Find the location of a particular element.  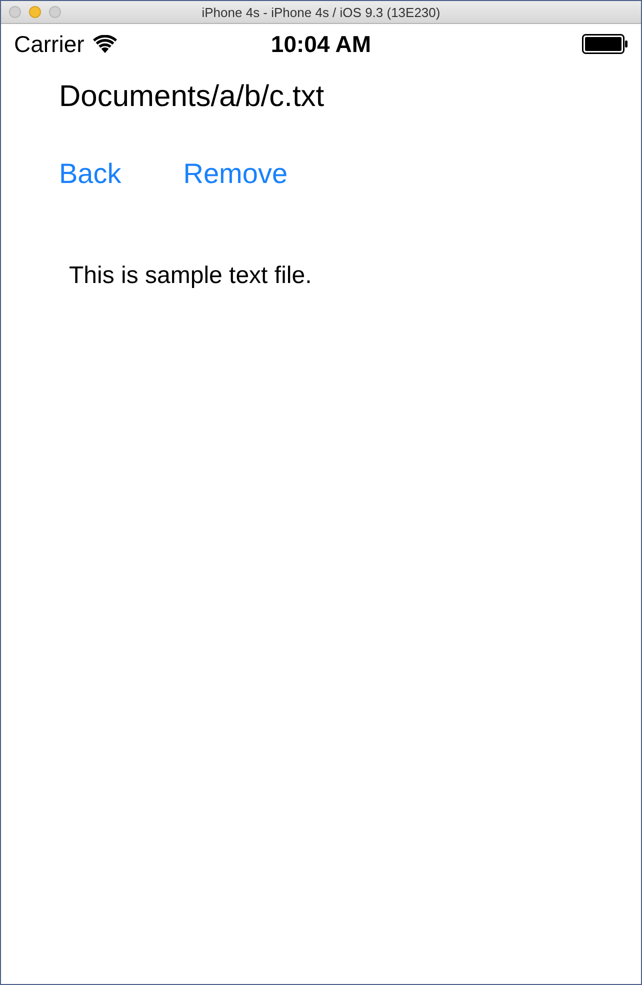

close-button is located at coordinates (15, 12).